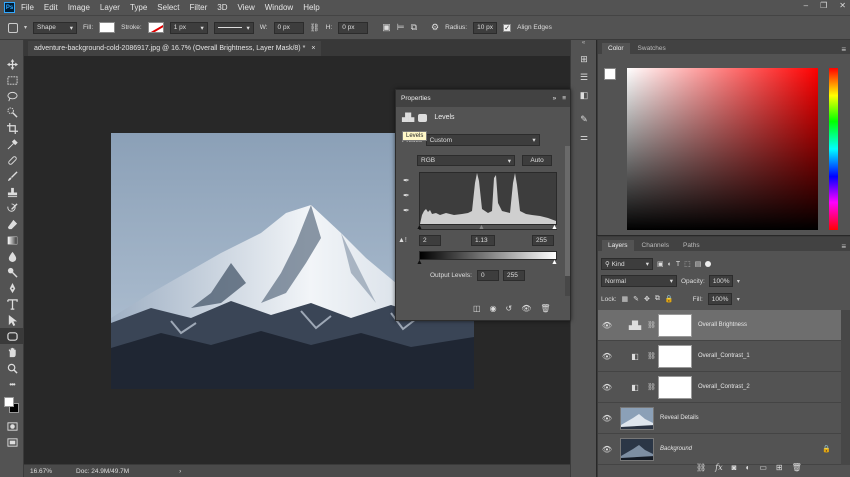  Describe the element at coordinates (691, 245) in the screenshot. I see `tab-paths: Paths` at that location.